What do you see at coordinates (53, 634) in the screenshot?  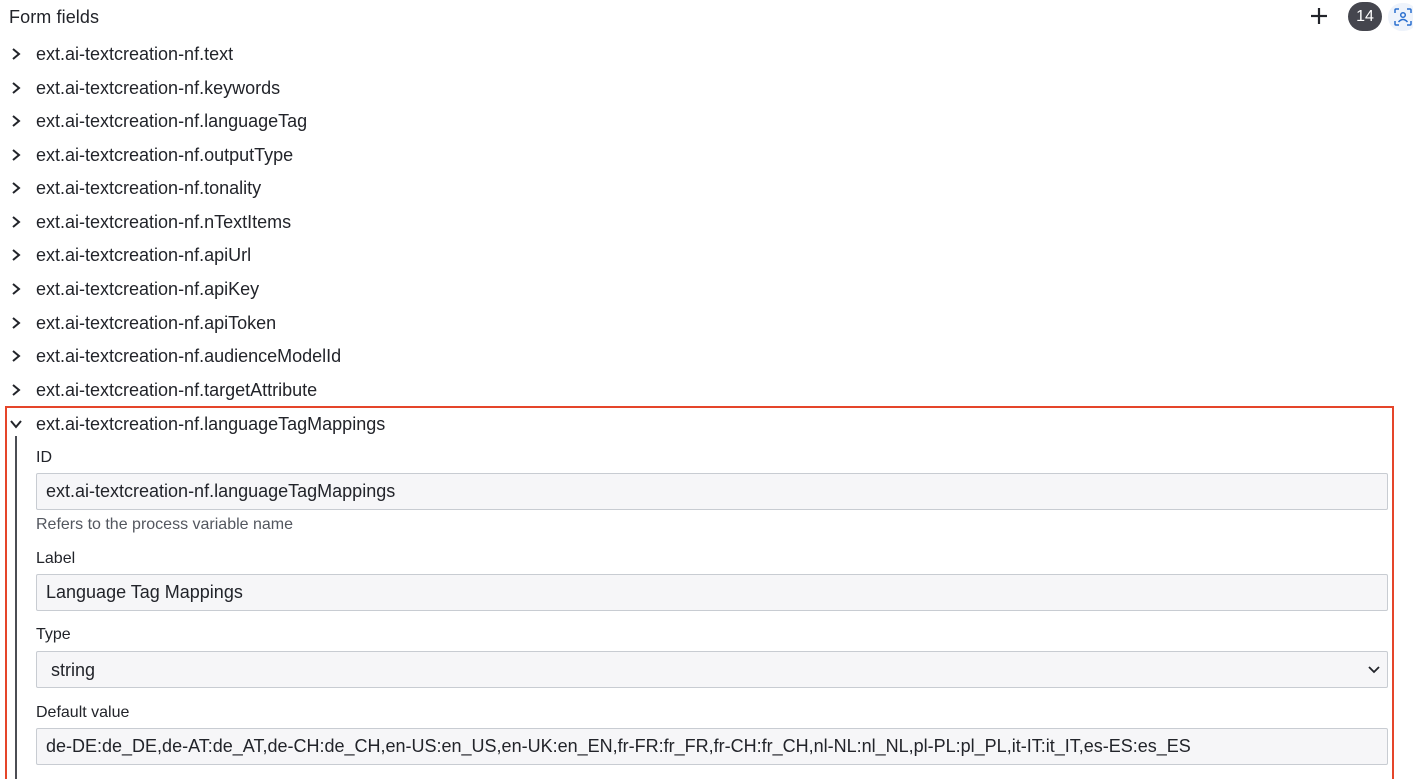 I see `type-field-label: Type` at bounding box center [53, 634].